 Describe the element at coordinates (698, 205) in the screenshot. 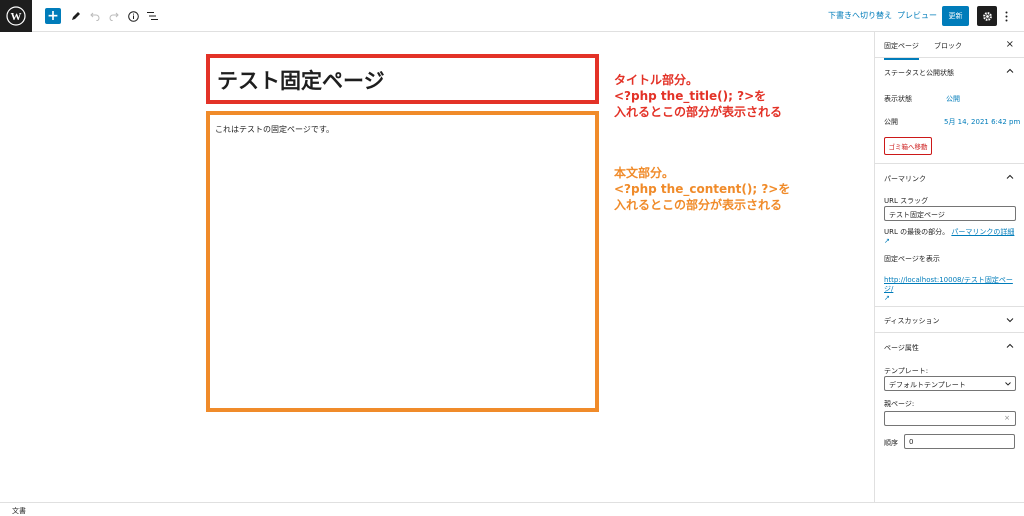

I see `content-annotation-line: 入れるとこの部分が表示される` at that location.